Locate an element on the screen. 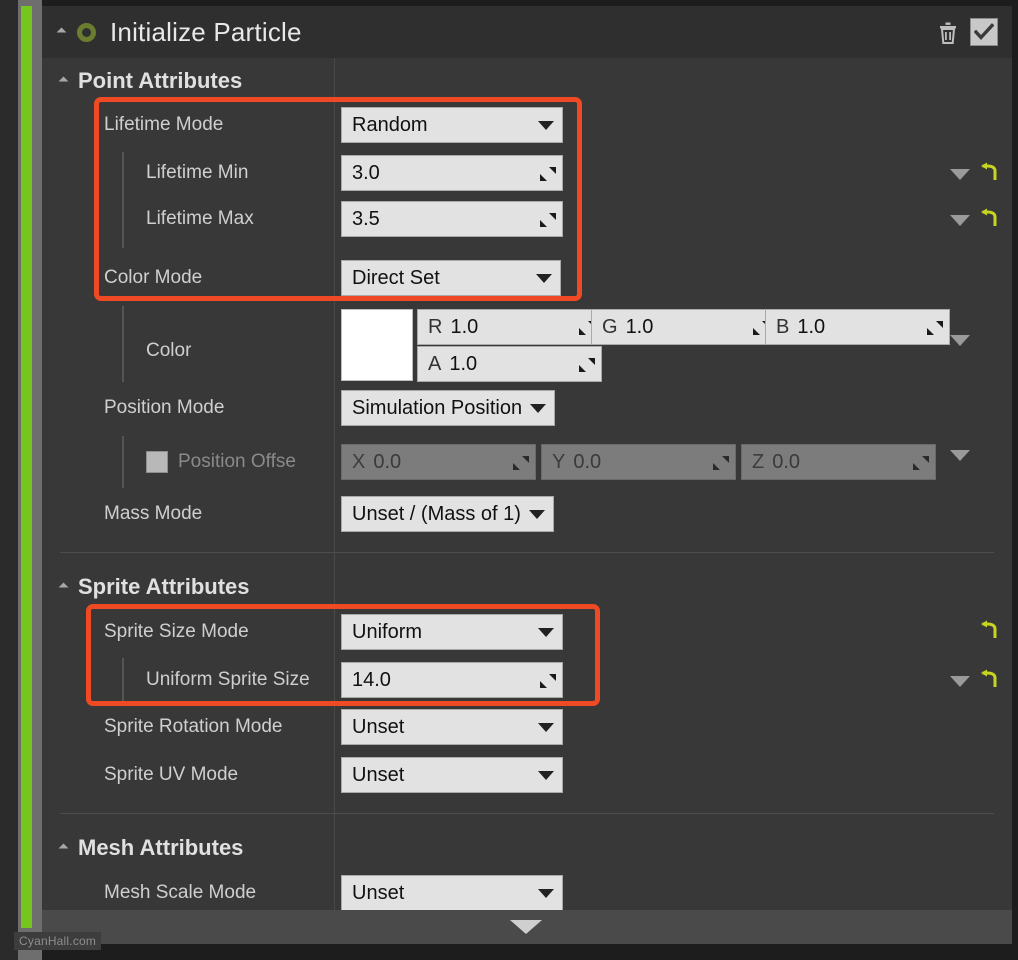 The height and width of the screenshot is (960, 1018). color-r-value: 1.0 is located at coordinates (464, 326).